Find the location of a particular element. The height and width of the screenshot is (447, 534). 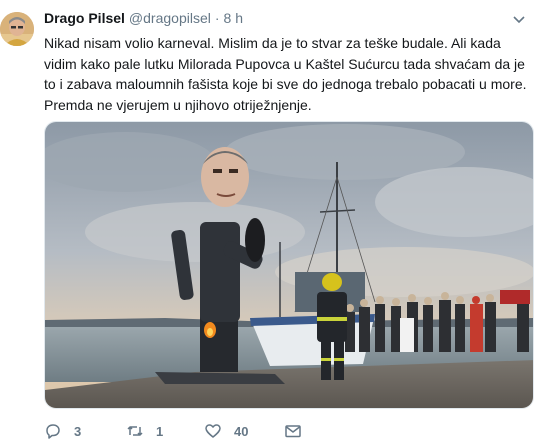

reply-button: 3 is located at coordinates (62, 431).